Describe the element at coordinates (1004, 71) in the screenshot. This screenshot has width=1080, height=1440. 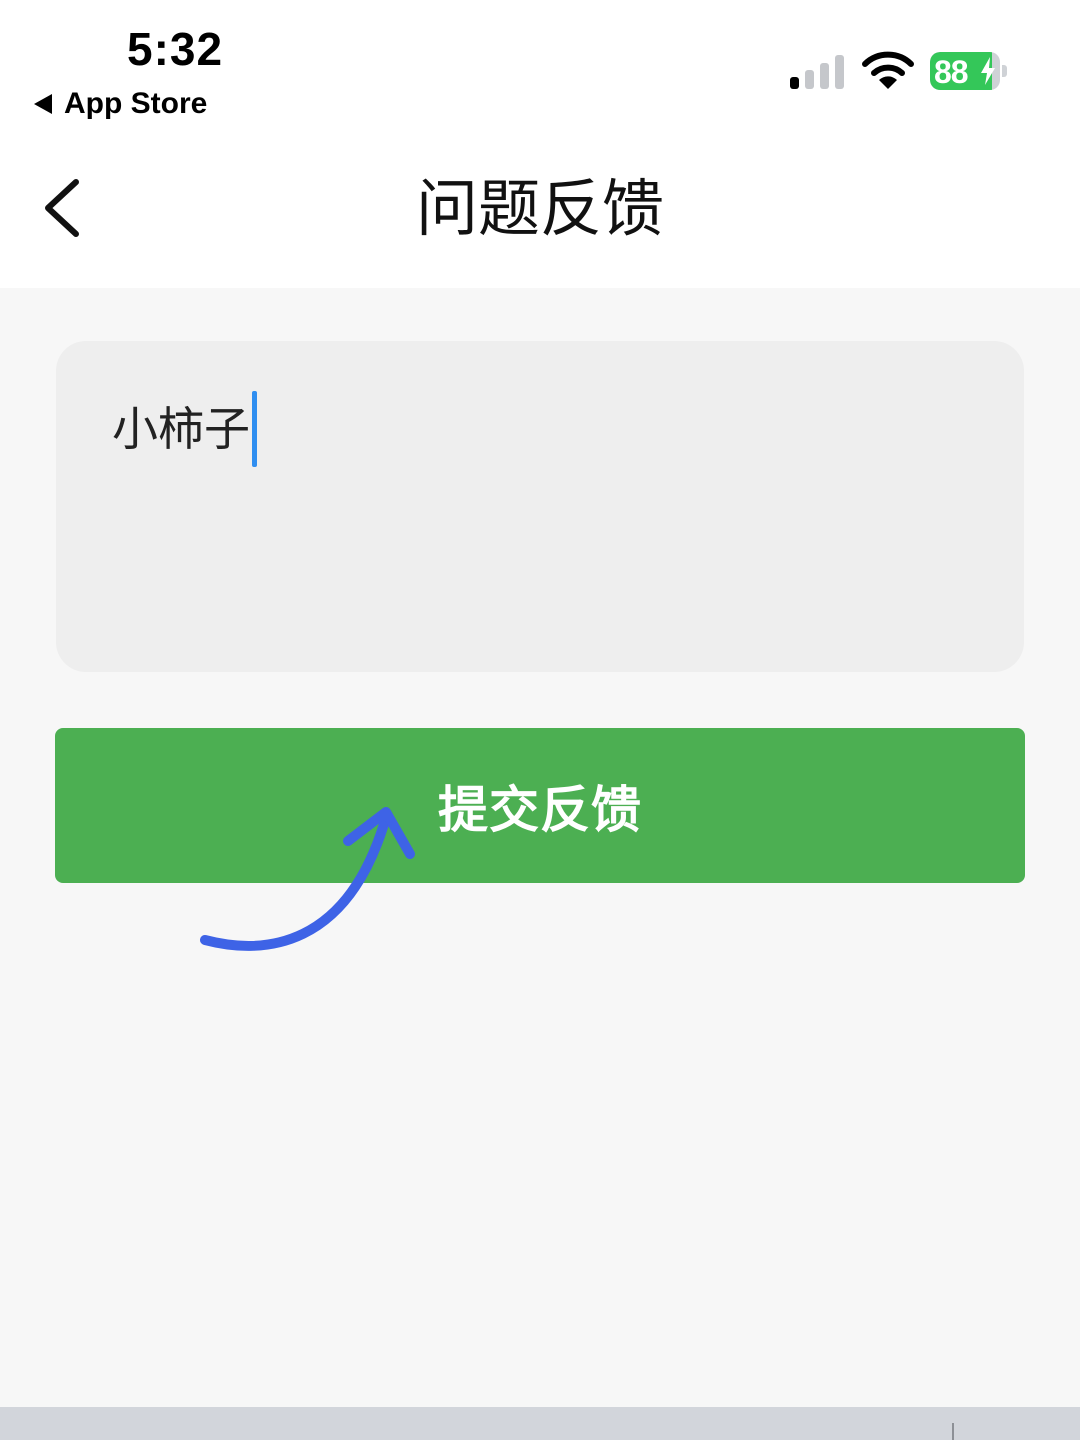
I see `battery-cap` at that location.